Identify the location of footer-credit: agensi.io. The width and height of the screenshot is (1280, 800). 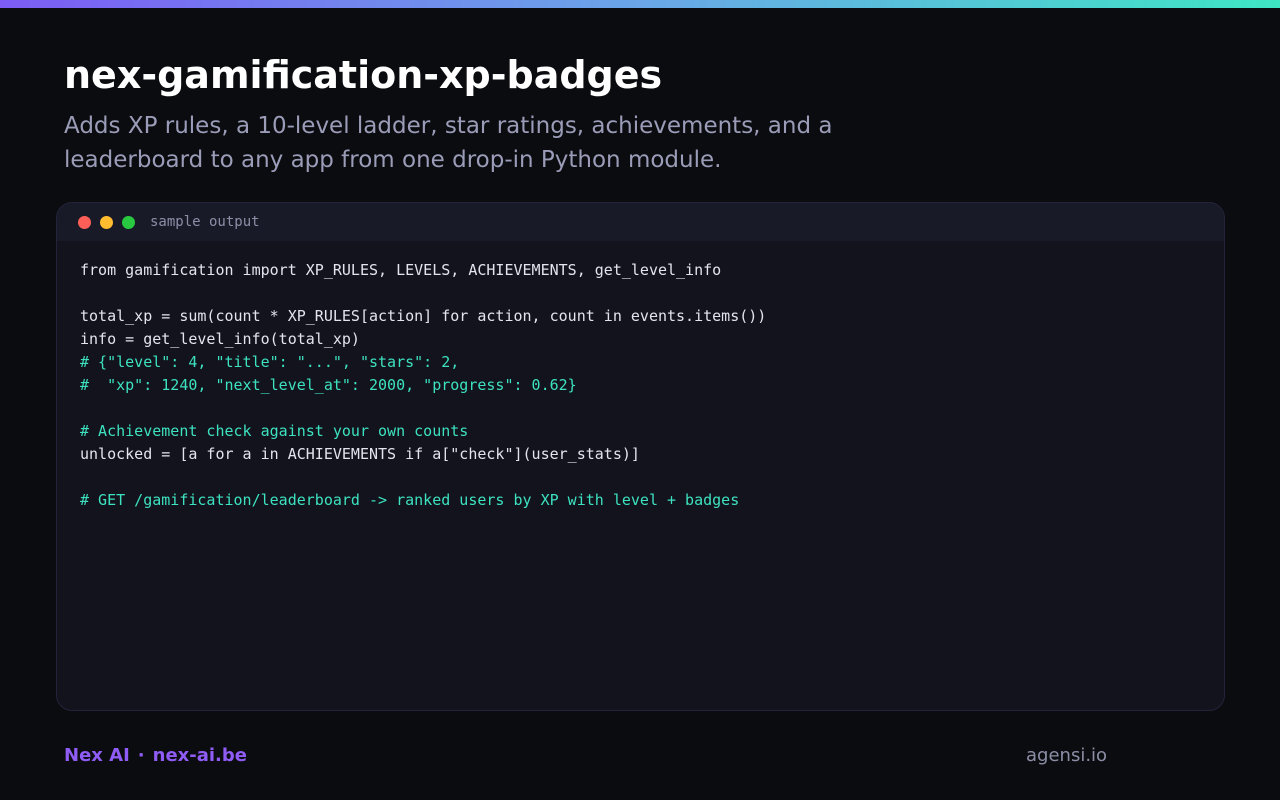
(1066, 756).